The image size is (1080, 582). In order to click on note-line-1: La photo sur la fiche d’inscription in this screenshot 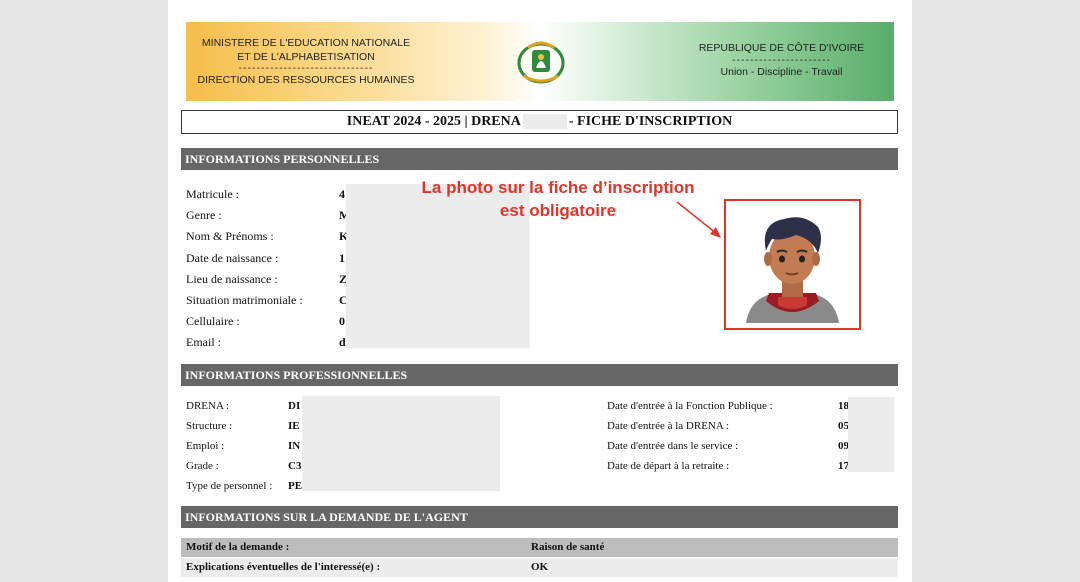, I will do `click(558, 187)`.